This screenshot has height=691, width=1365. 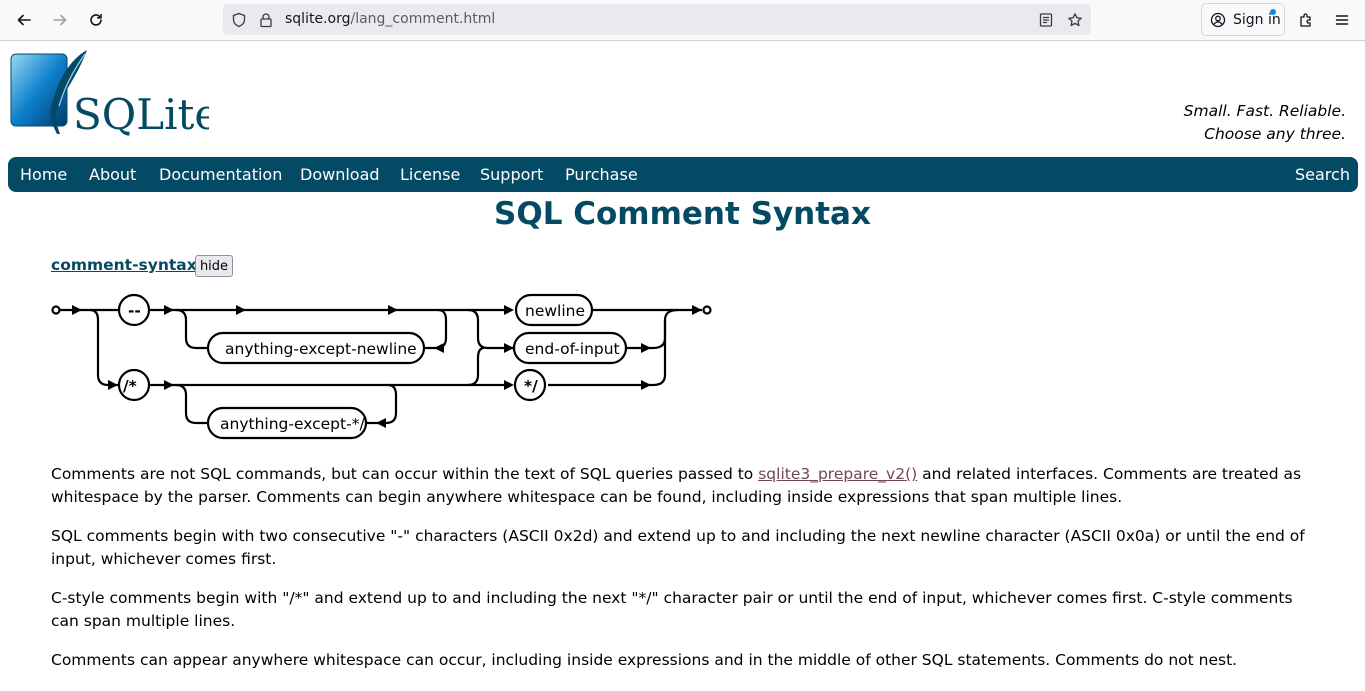 I want to click on lock-icon, so click(x=265, y=19).